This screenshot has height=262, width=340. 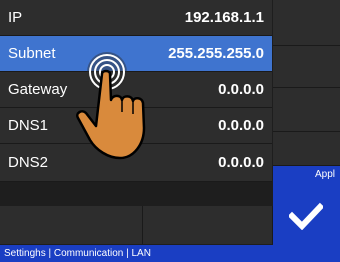 What do you see at coordinates (38, 89) in the screenshot?
I see `gateway-label: Gateway` at bounding box center [38, 89].